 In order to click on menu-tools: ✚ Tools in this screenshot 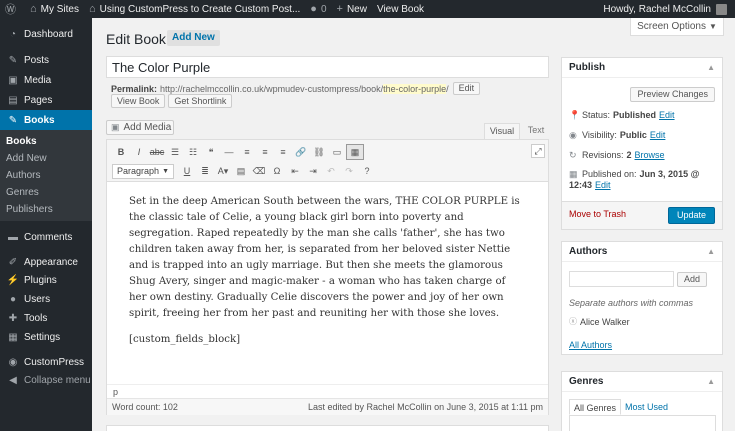, I will do `click(46, 318)`.